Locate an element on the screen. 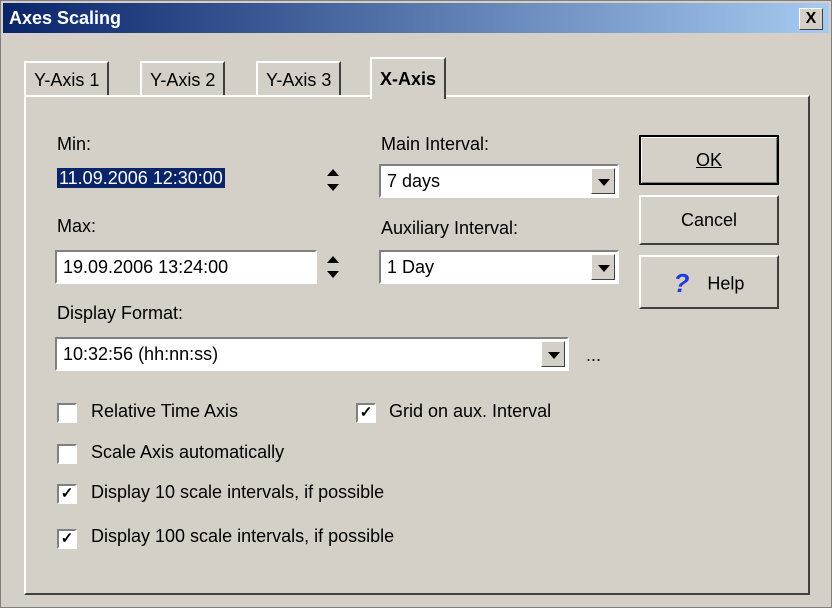 The width and height of the screenshot is (832, 608). ok-label: OK is located at coordinates (708, 160).